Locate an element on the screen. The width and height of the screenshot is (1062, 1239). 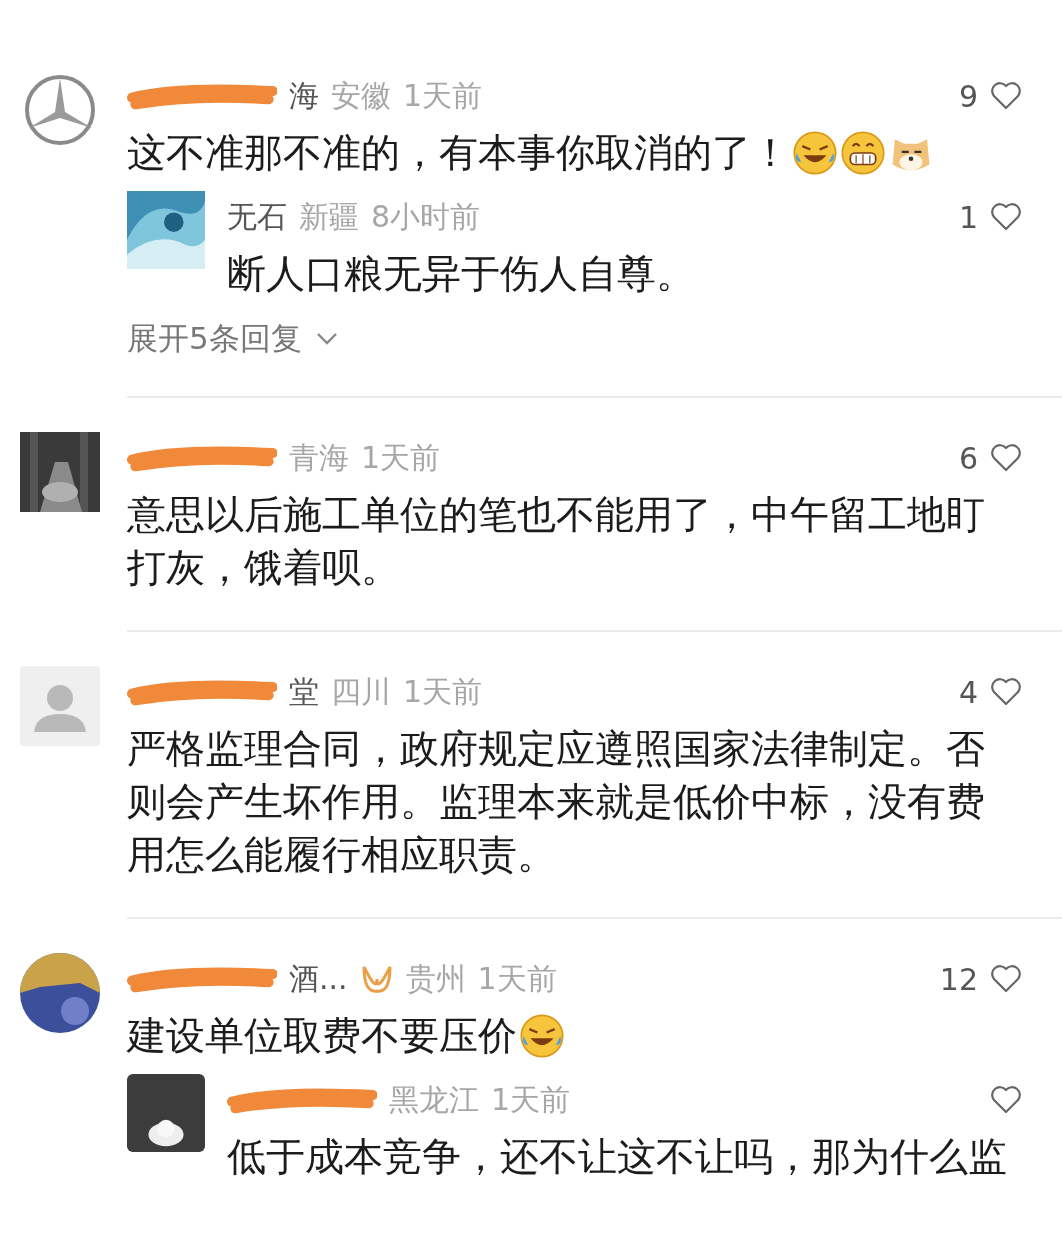
expand-replies-link: 展开5条回复 is located at coordinates (232, 339).